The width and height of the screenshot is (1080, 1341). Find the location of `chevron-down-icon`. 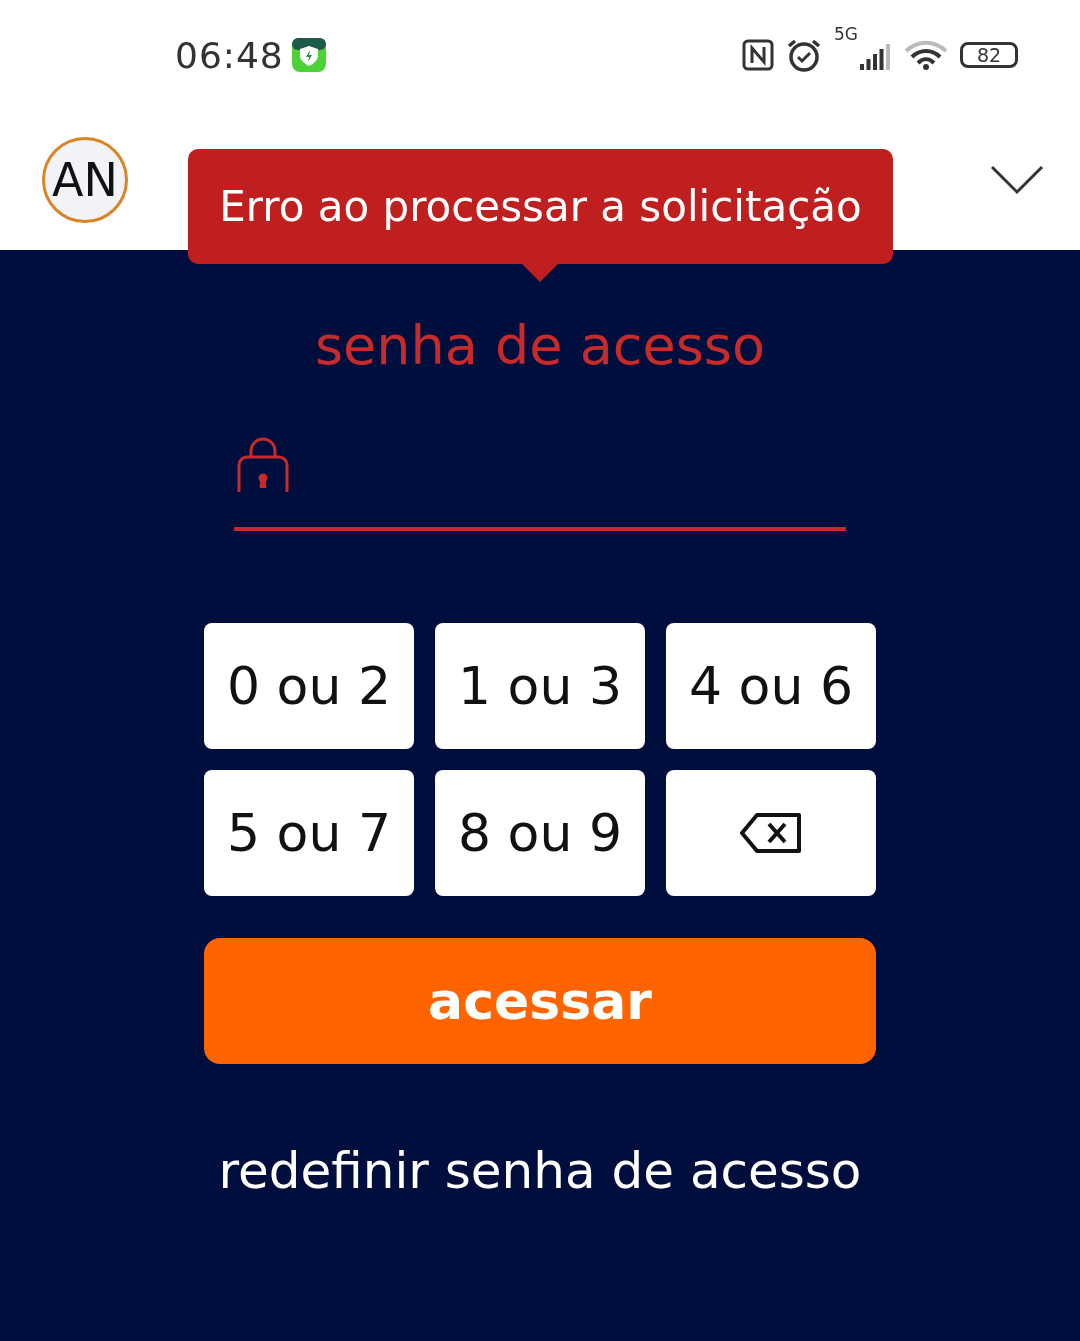

chevron-down-icon is located at coordinates (1017, 180).